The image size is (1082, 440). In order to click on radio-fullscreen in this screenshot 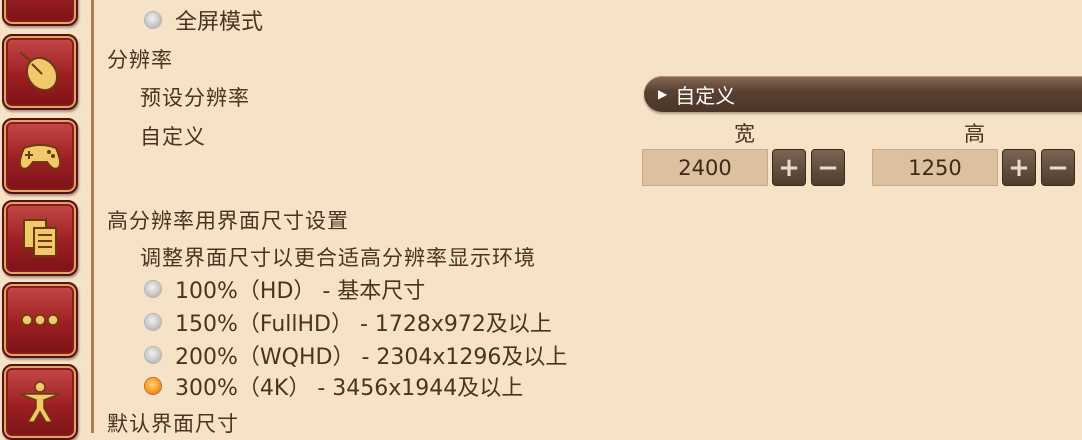, I will do `click(153, 20)`.